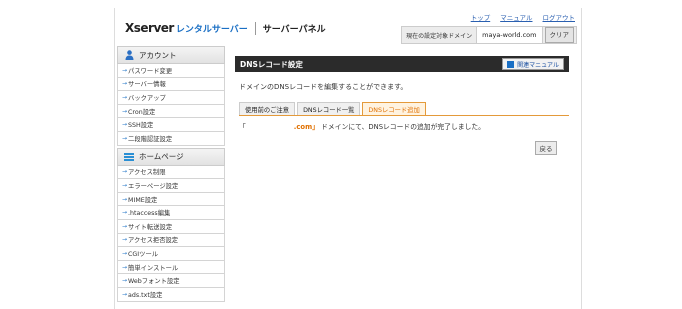  I want to click on tab-add-record: DNSレコード追加, so click(394, 108).